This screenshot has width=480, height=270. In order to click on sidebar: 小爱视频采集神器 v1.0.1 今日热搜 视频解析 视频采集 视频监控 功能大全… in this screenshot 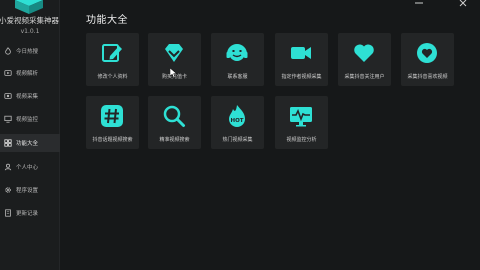, I will do `click(30, 135)`.